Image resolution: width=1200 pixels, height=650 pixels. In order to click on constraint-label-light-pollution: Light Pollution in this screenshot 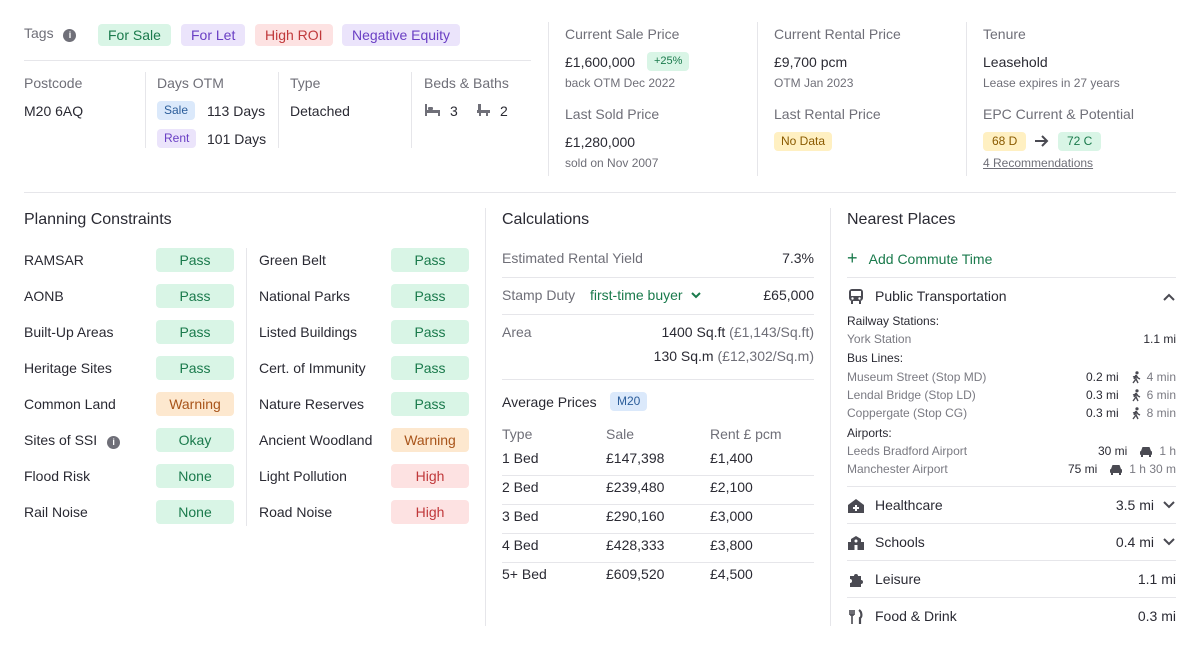, I will do `click(303, 476)`.